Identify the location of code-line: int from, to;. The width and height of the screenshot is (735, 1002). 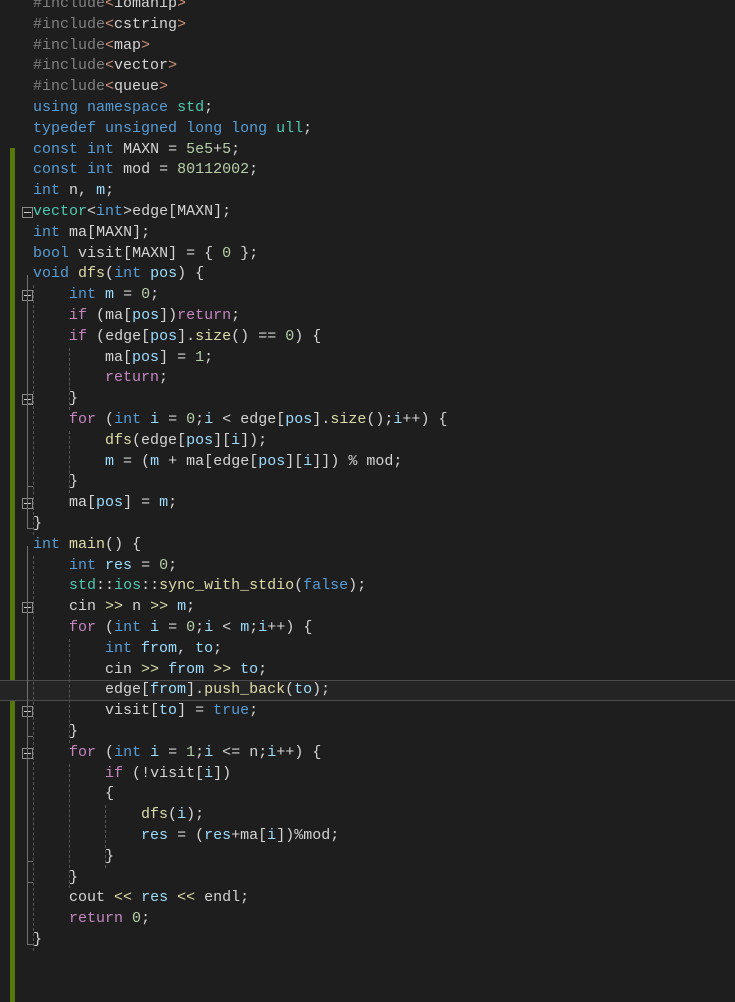
(367, 649).